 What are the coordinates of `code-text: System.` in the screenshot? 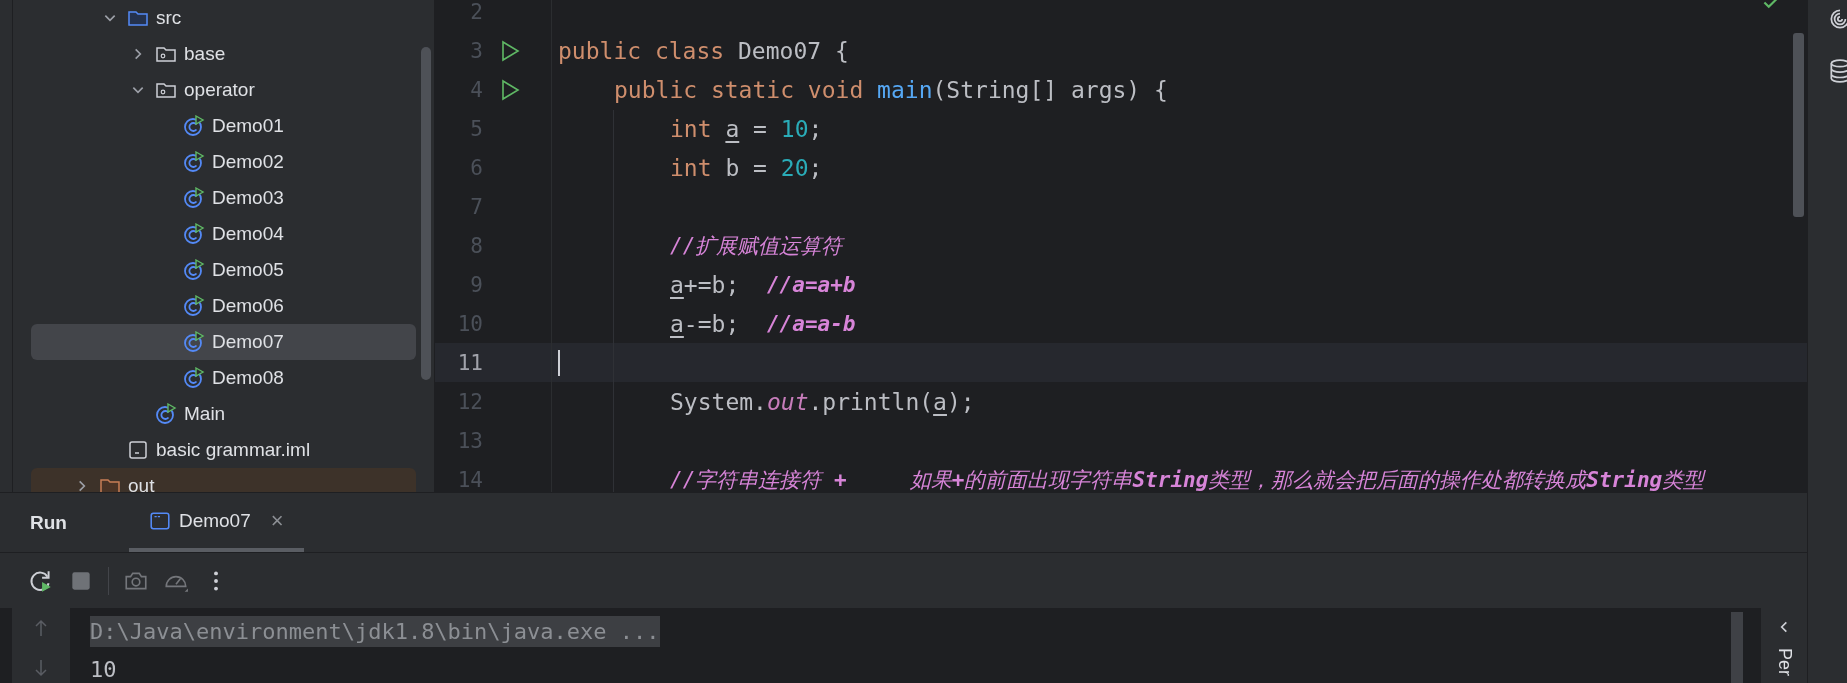 It's located at (718, 401).